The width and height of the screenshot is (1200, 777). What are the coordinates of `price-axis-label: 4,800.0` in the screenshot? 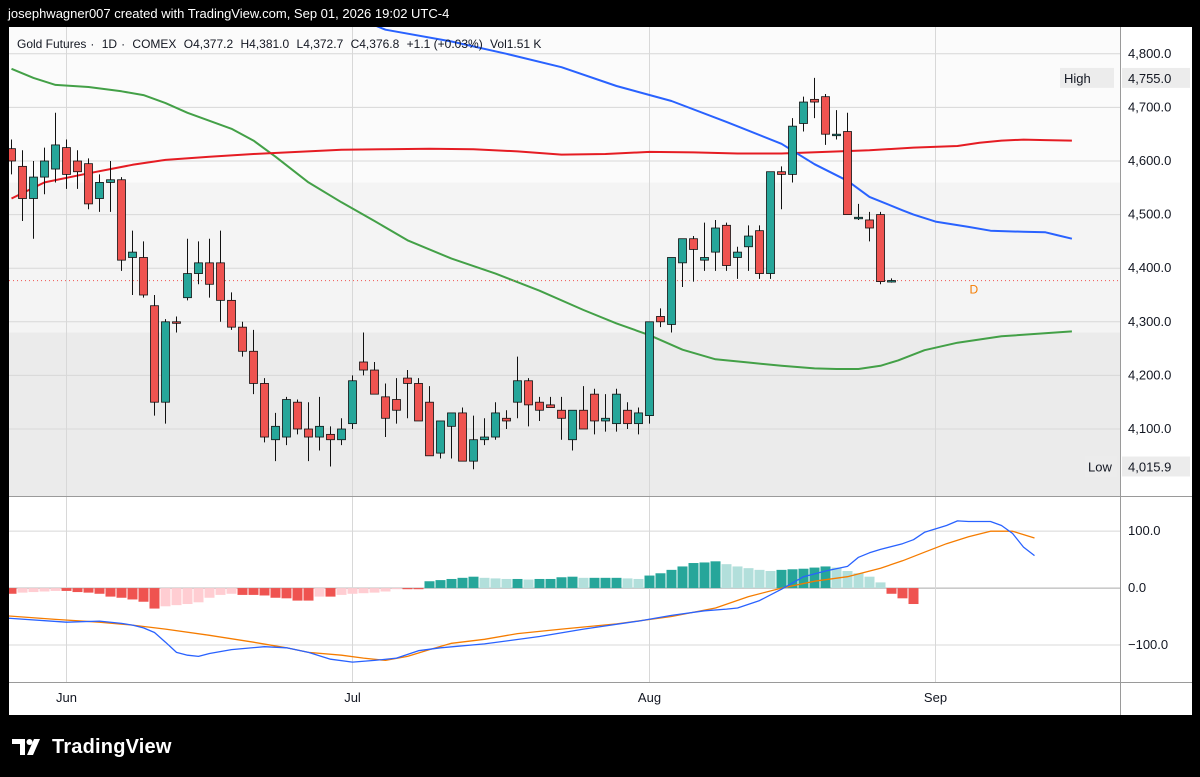 It's located at (1149, 53).